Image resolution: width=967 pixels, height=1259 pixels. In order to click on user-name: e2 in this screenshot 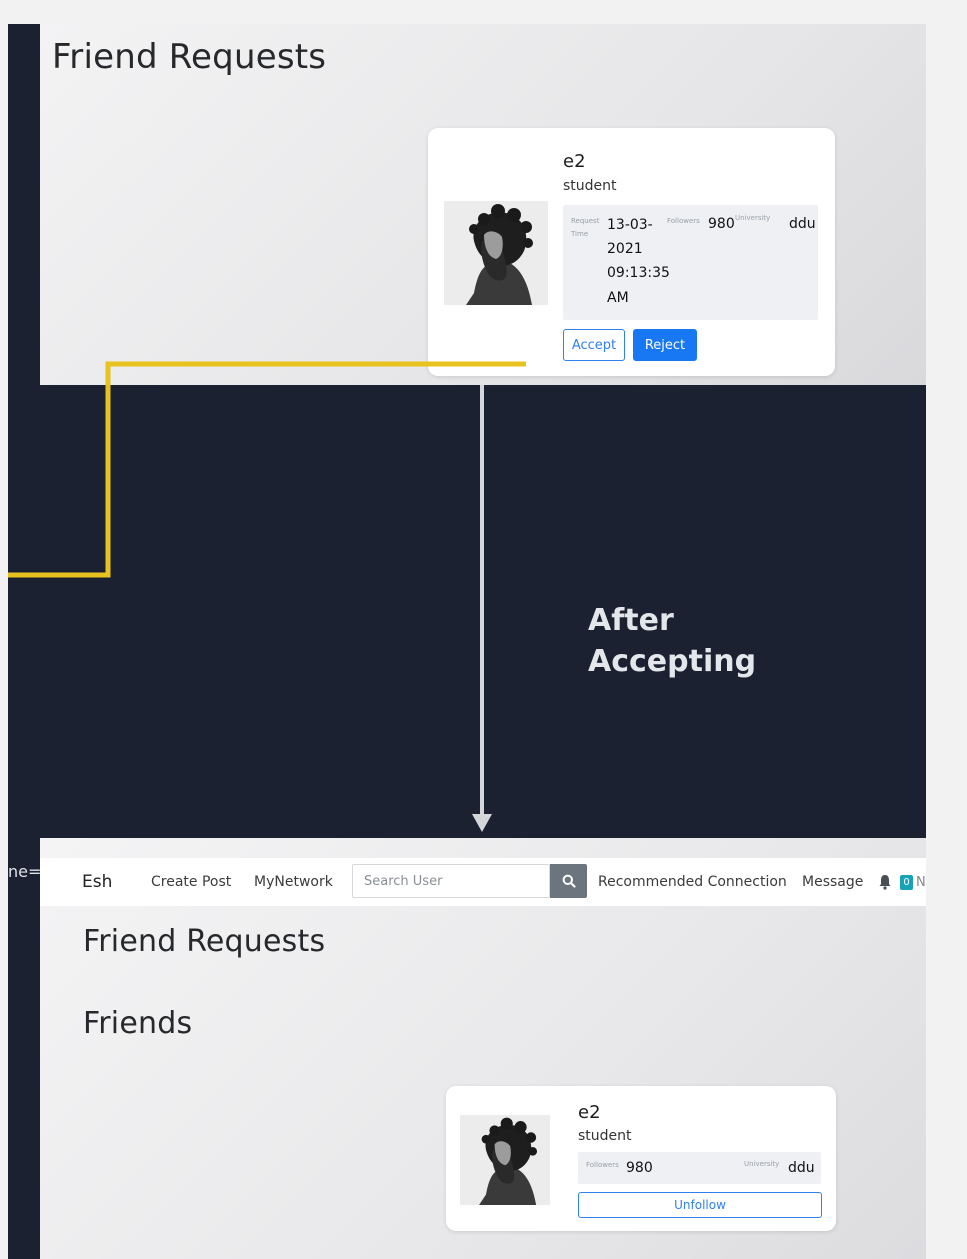, I will do `click(574, 161)`.